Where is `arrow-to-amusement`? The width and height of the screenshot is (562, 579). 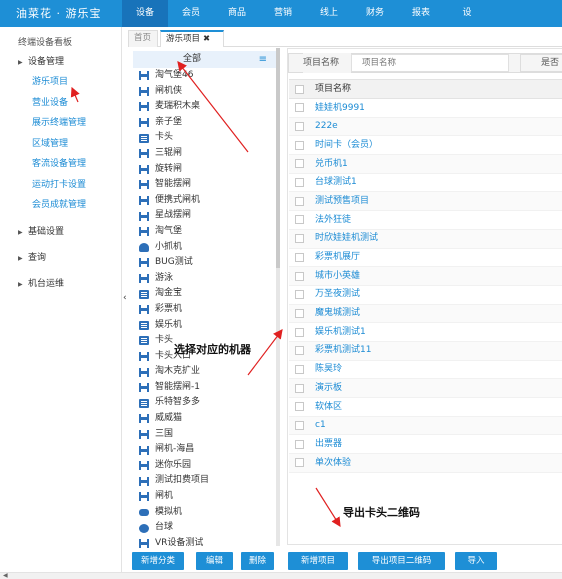 arrow-to-amusement is located at coordinates (75, 94).